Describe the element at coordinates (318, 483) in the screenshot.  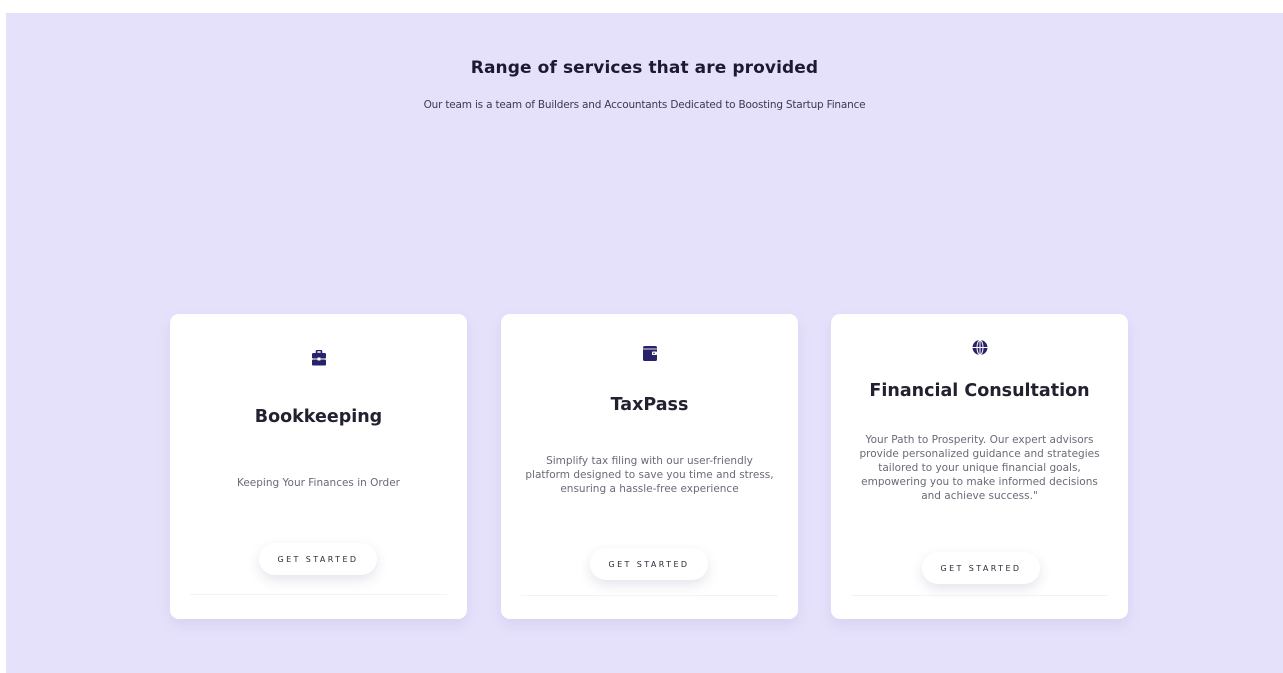
I see `card-description: Keeping Your Finances in Order` at that location.